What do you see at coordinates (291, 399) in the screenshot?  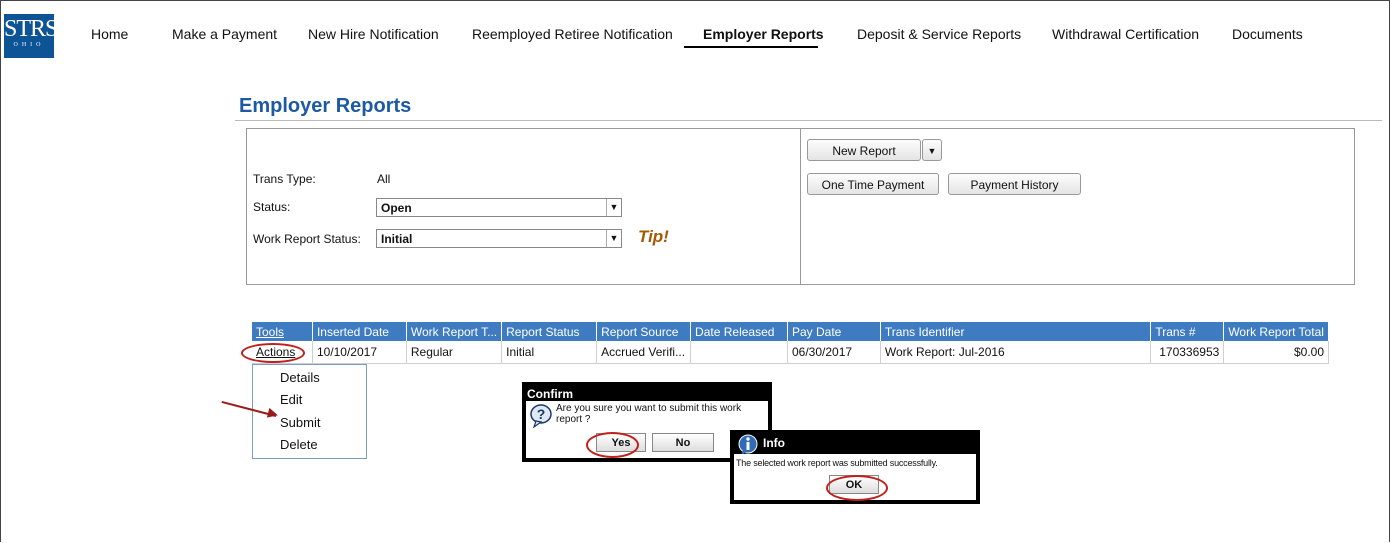 I see `menu-item-edit: Edit` at bounding box center [291, 399].